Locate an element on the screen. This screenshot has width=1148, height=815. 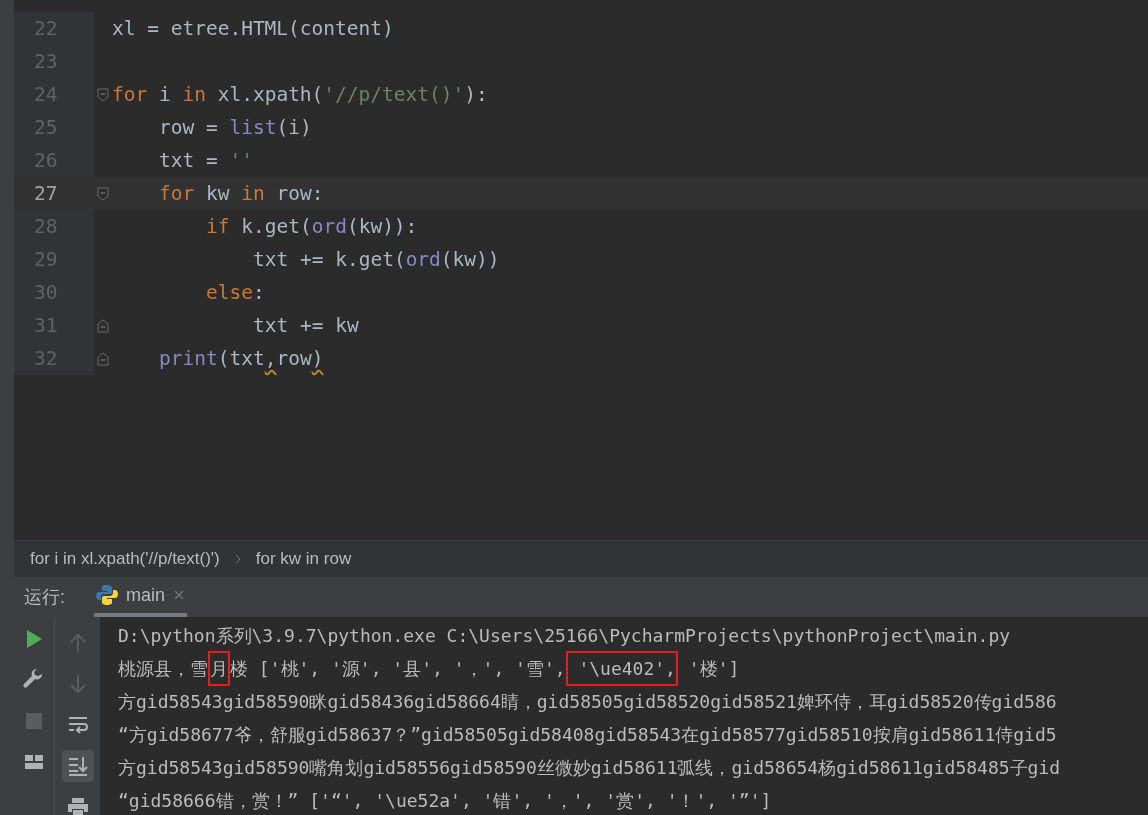
code-token: txt += kw is located at coordinates (306, 325).